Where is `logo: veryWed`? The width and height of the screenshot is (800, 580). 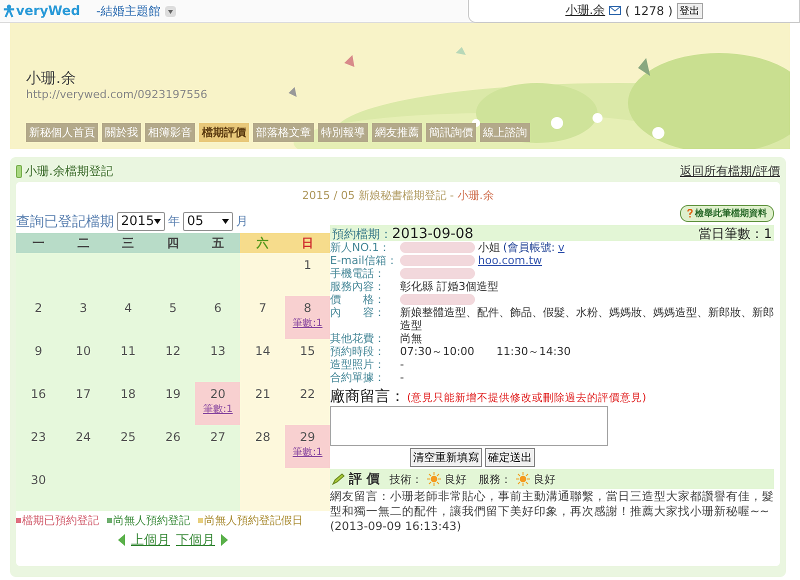 logo: veryWed is located at coordinates (41, 11).